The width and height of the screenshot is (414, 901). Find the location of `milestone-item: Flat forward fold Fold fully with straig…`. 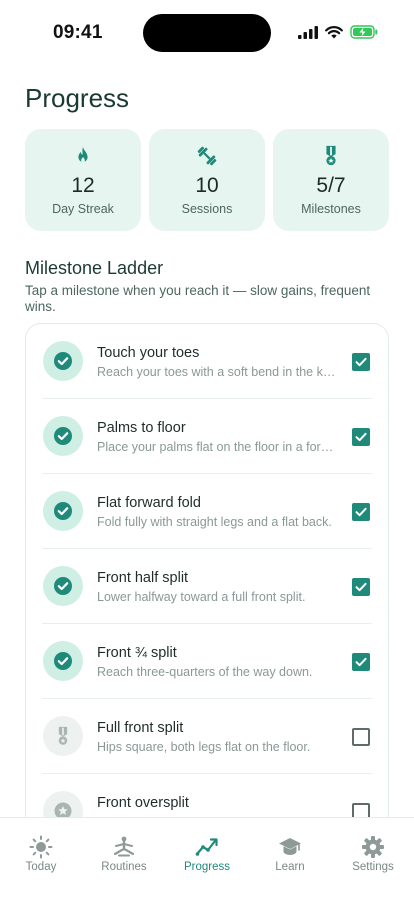

milestone-item: Flat forward fold Fold fully with straig… is located at coordinates (207, 511).